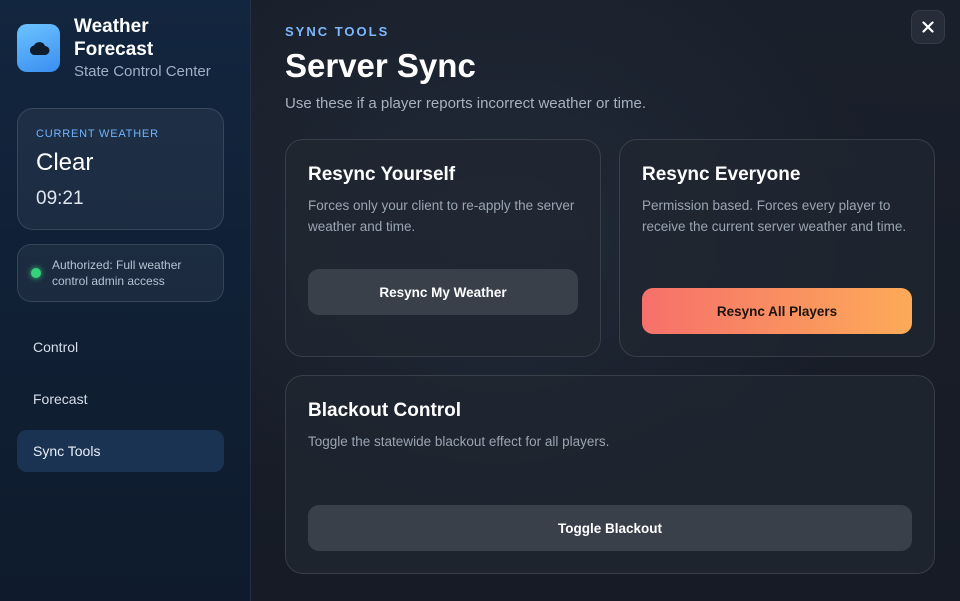 This screenshot has height=601, width=960. What do you see at coordinates (443, 292) in the screenshot?
I see `resync-my-weather-button: Resync My Weather` at bounding box center [443, 292].